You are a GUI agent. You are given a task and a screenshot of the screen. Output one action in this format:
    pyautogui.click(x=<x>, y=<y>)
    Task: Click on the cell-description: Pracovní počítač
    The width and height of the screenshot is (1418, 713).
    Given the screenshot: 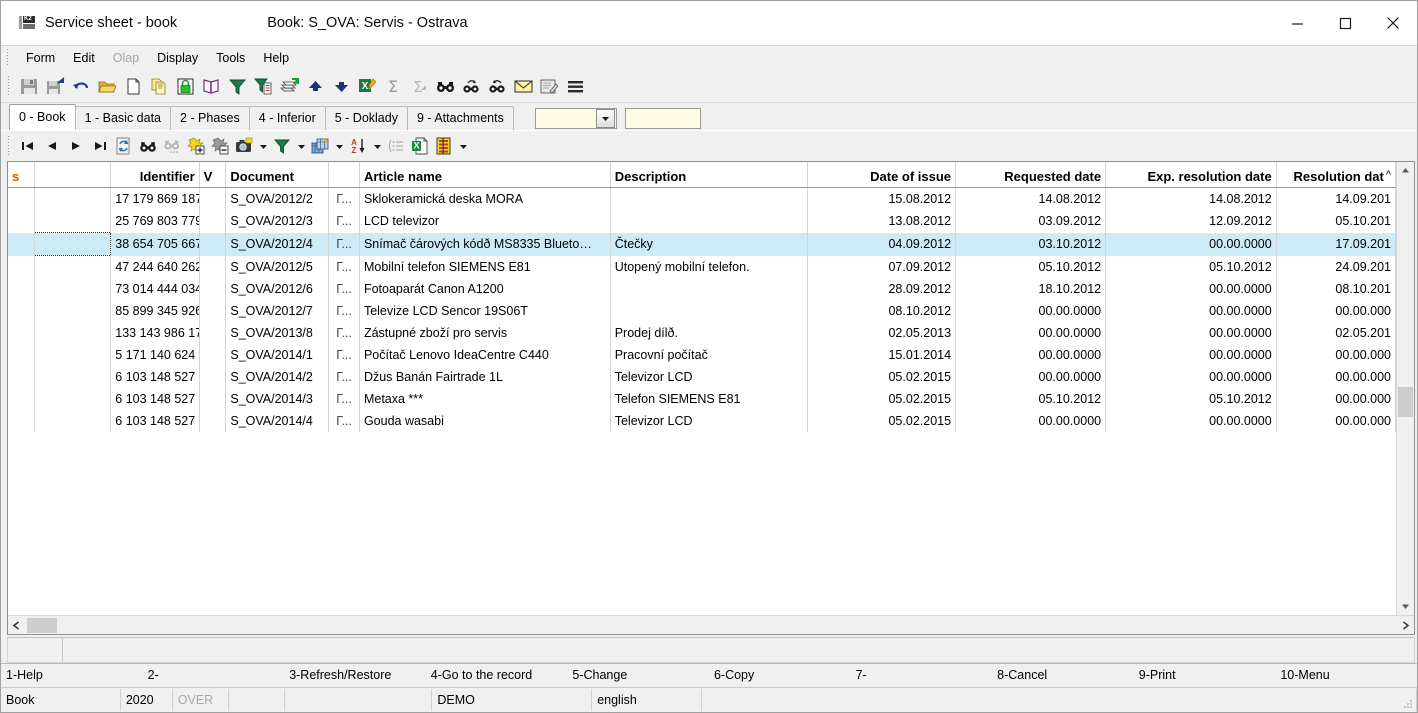 What is the action you would take?
    pyautogui.click(x=709, y=355)
    